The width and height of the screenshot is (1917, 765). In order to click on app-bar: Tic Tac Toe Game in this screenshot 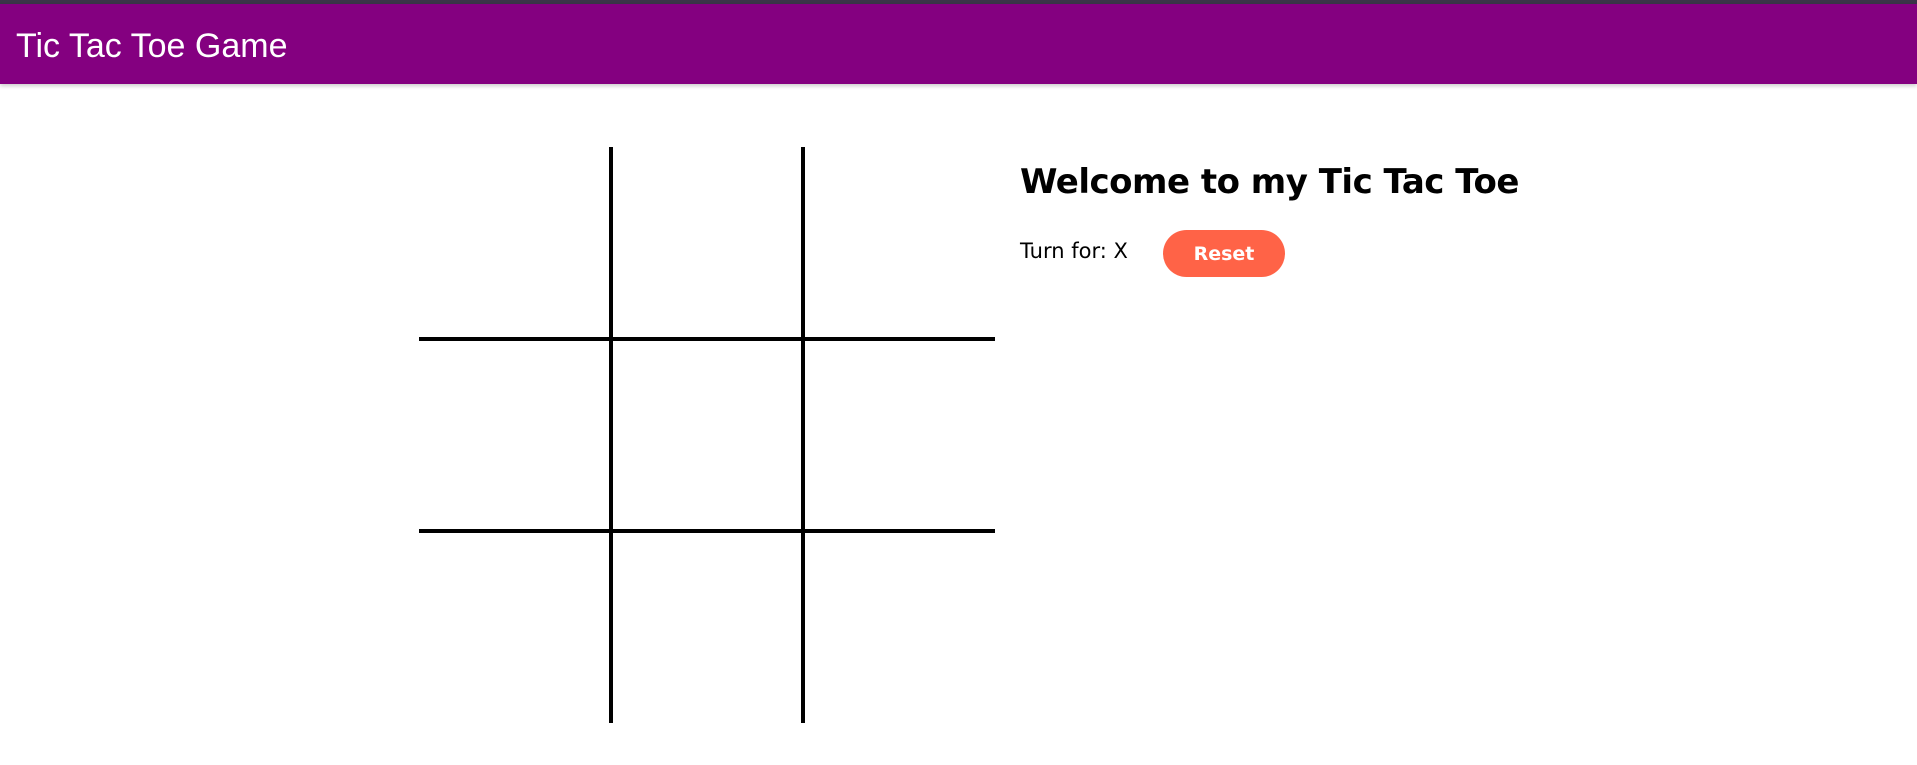, I will do `click(958, 44)`.